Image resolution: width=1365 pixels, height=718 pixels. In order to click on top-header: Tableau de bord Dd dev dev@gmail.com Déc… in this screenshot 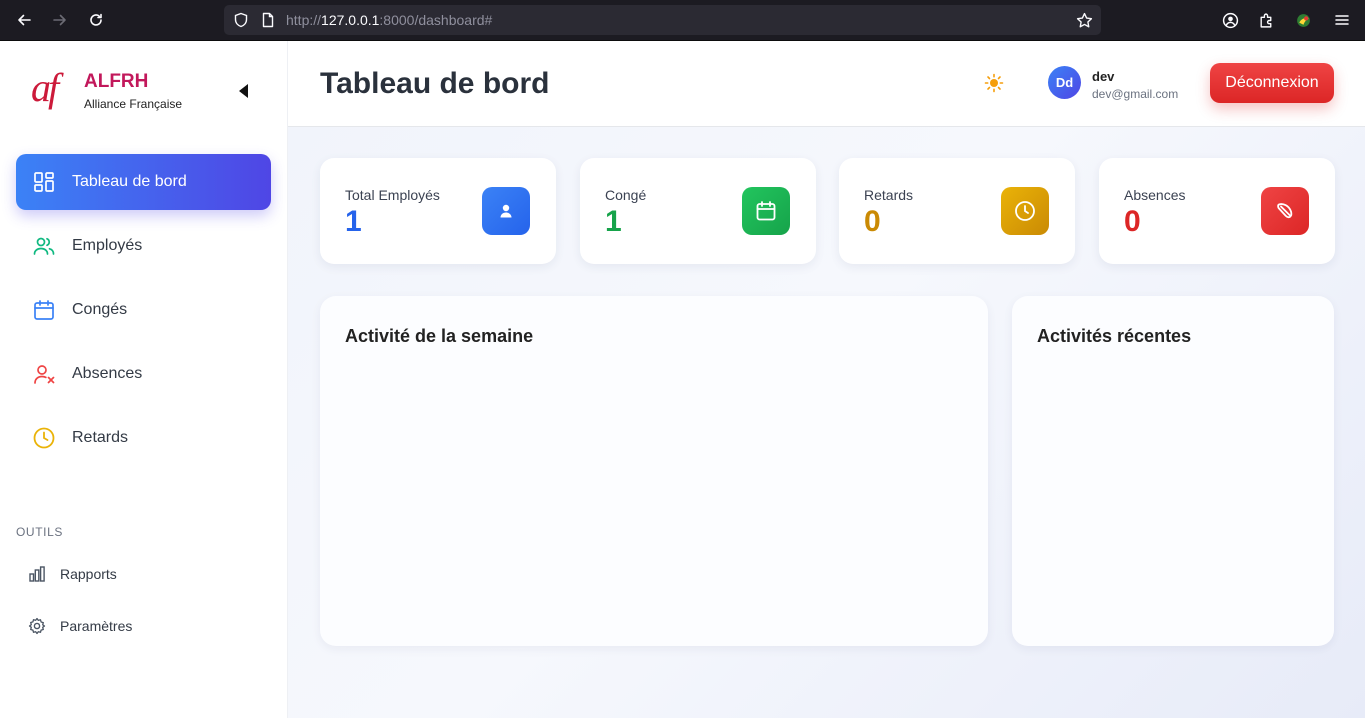, I will do `click(826, 84)`.